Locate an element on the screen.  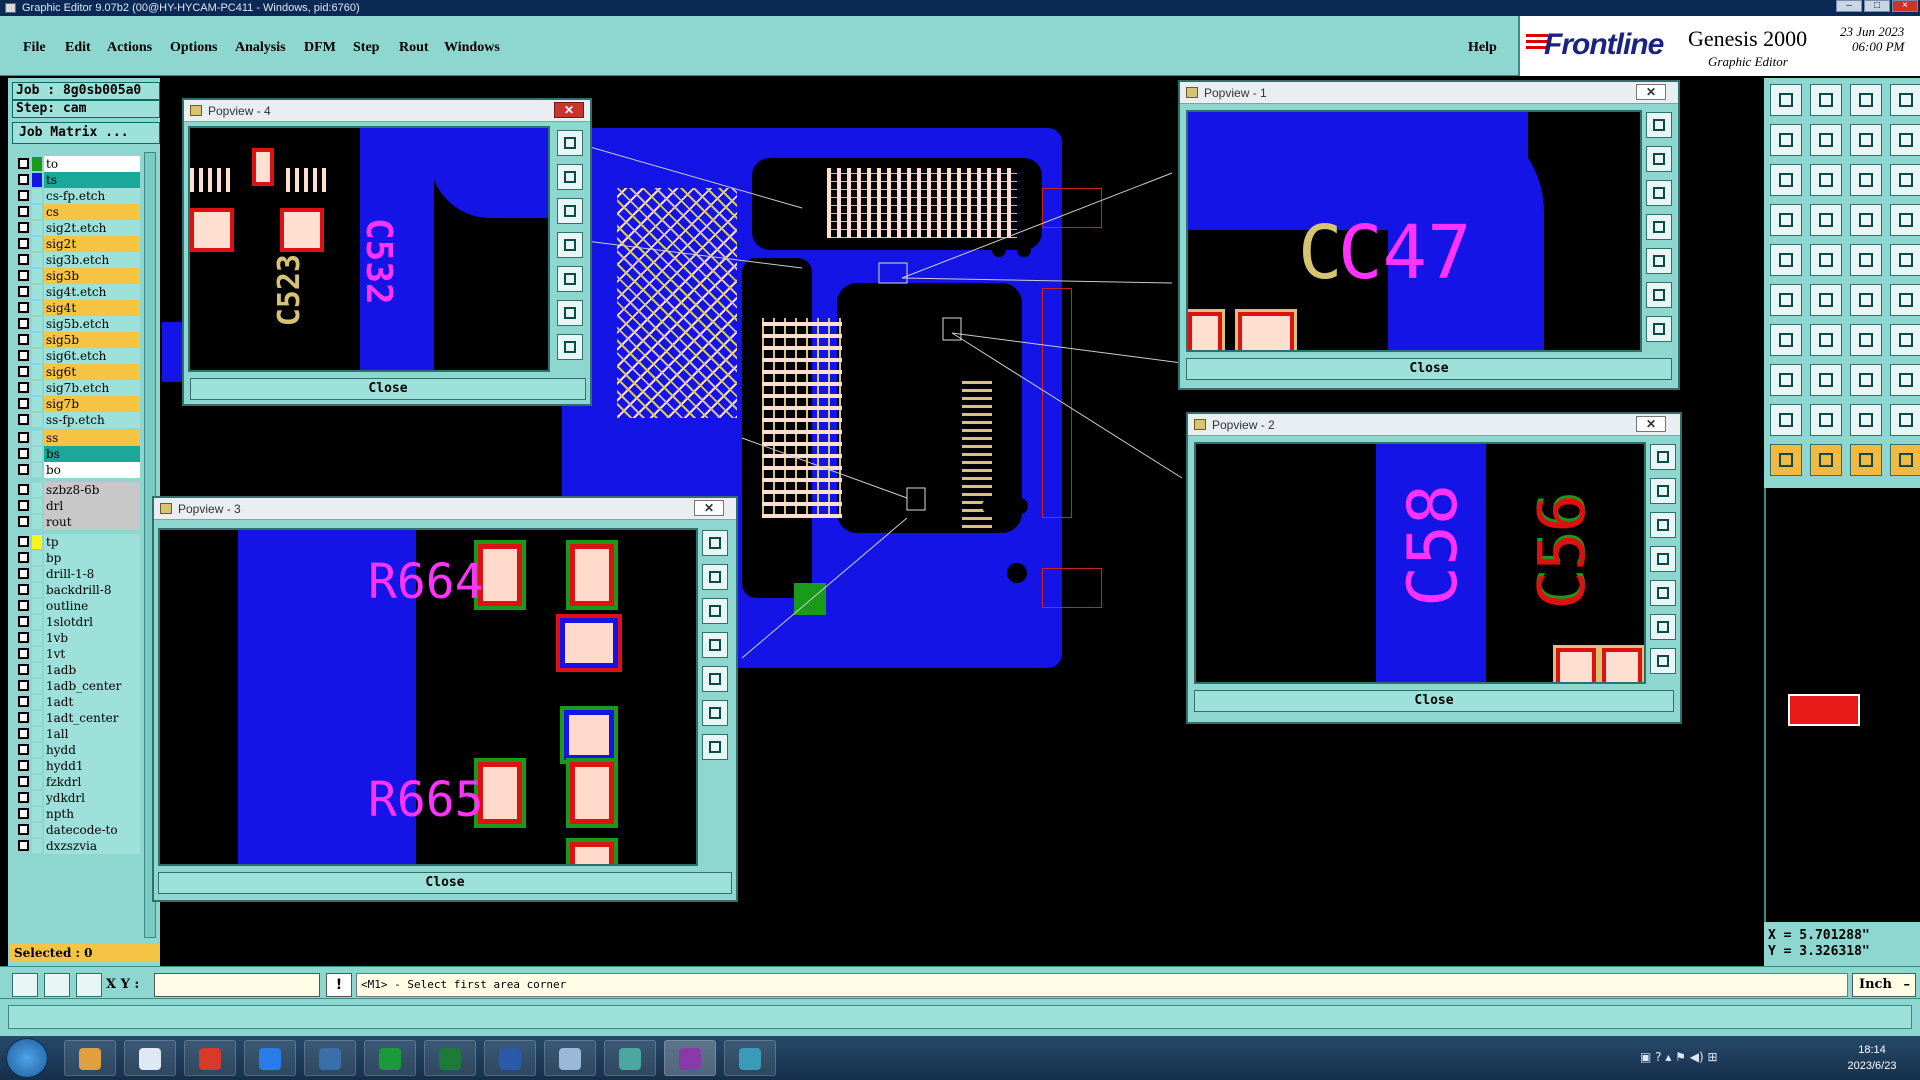
layer-row: sig5b.etch is located at coordinates (78, 324).